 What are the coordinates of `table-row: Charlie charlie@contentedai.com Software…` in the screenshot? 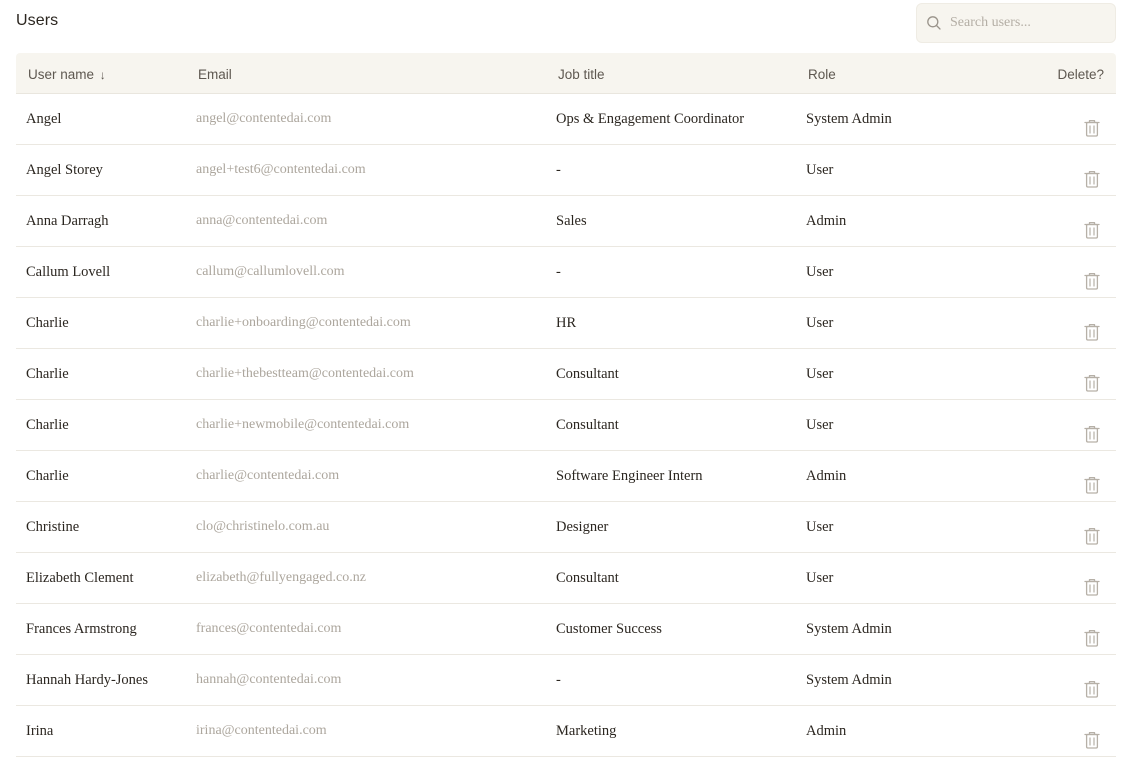 It's located at (566, 476).